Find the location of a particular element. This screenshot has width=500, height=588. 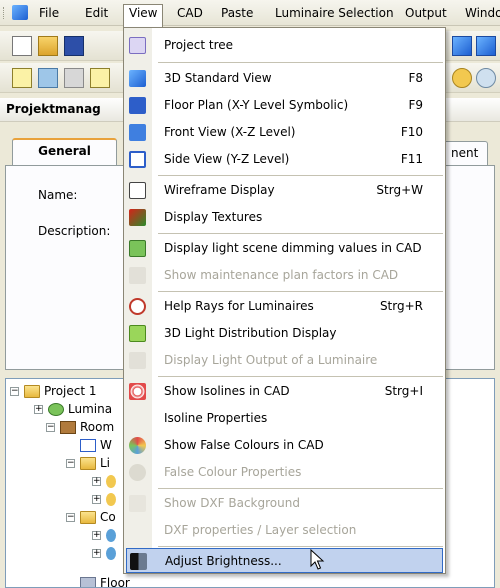

light-output-icon is located at coordinates (137, 360).